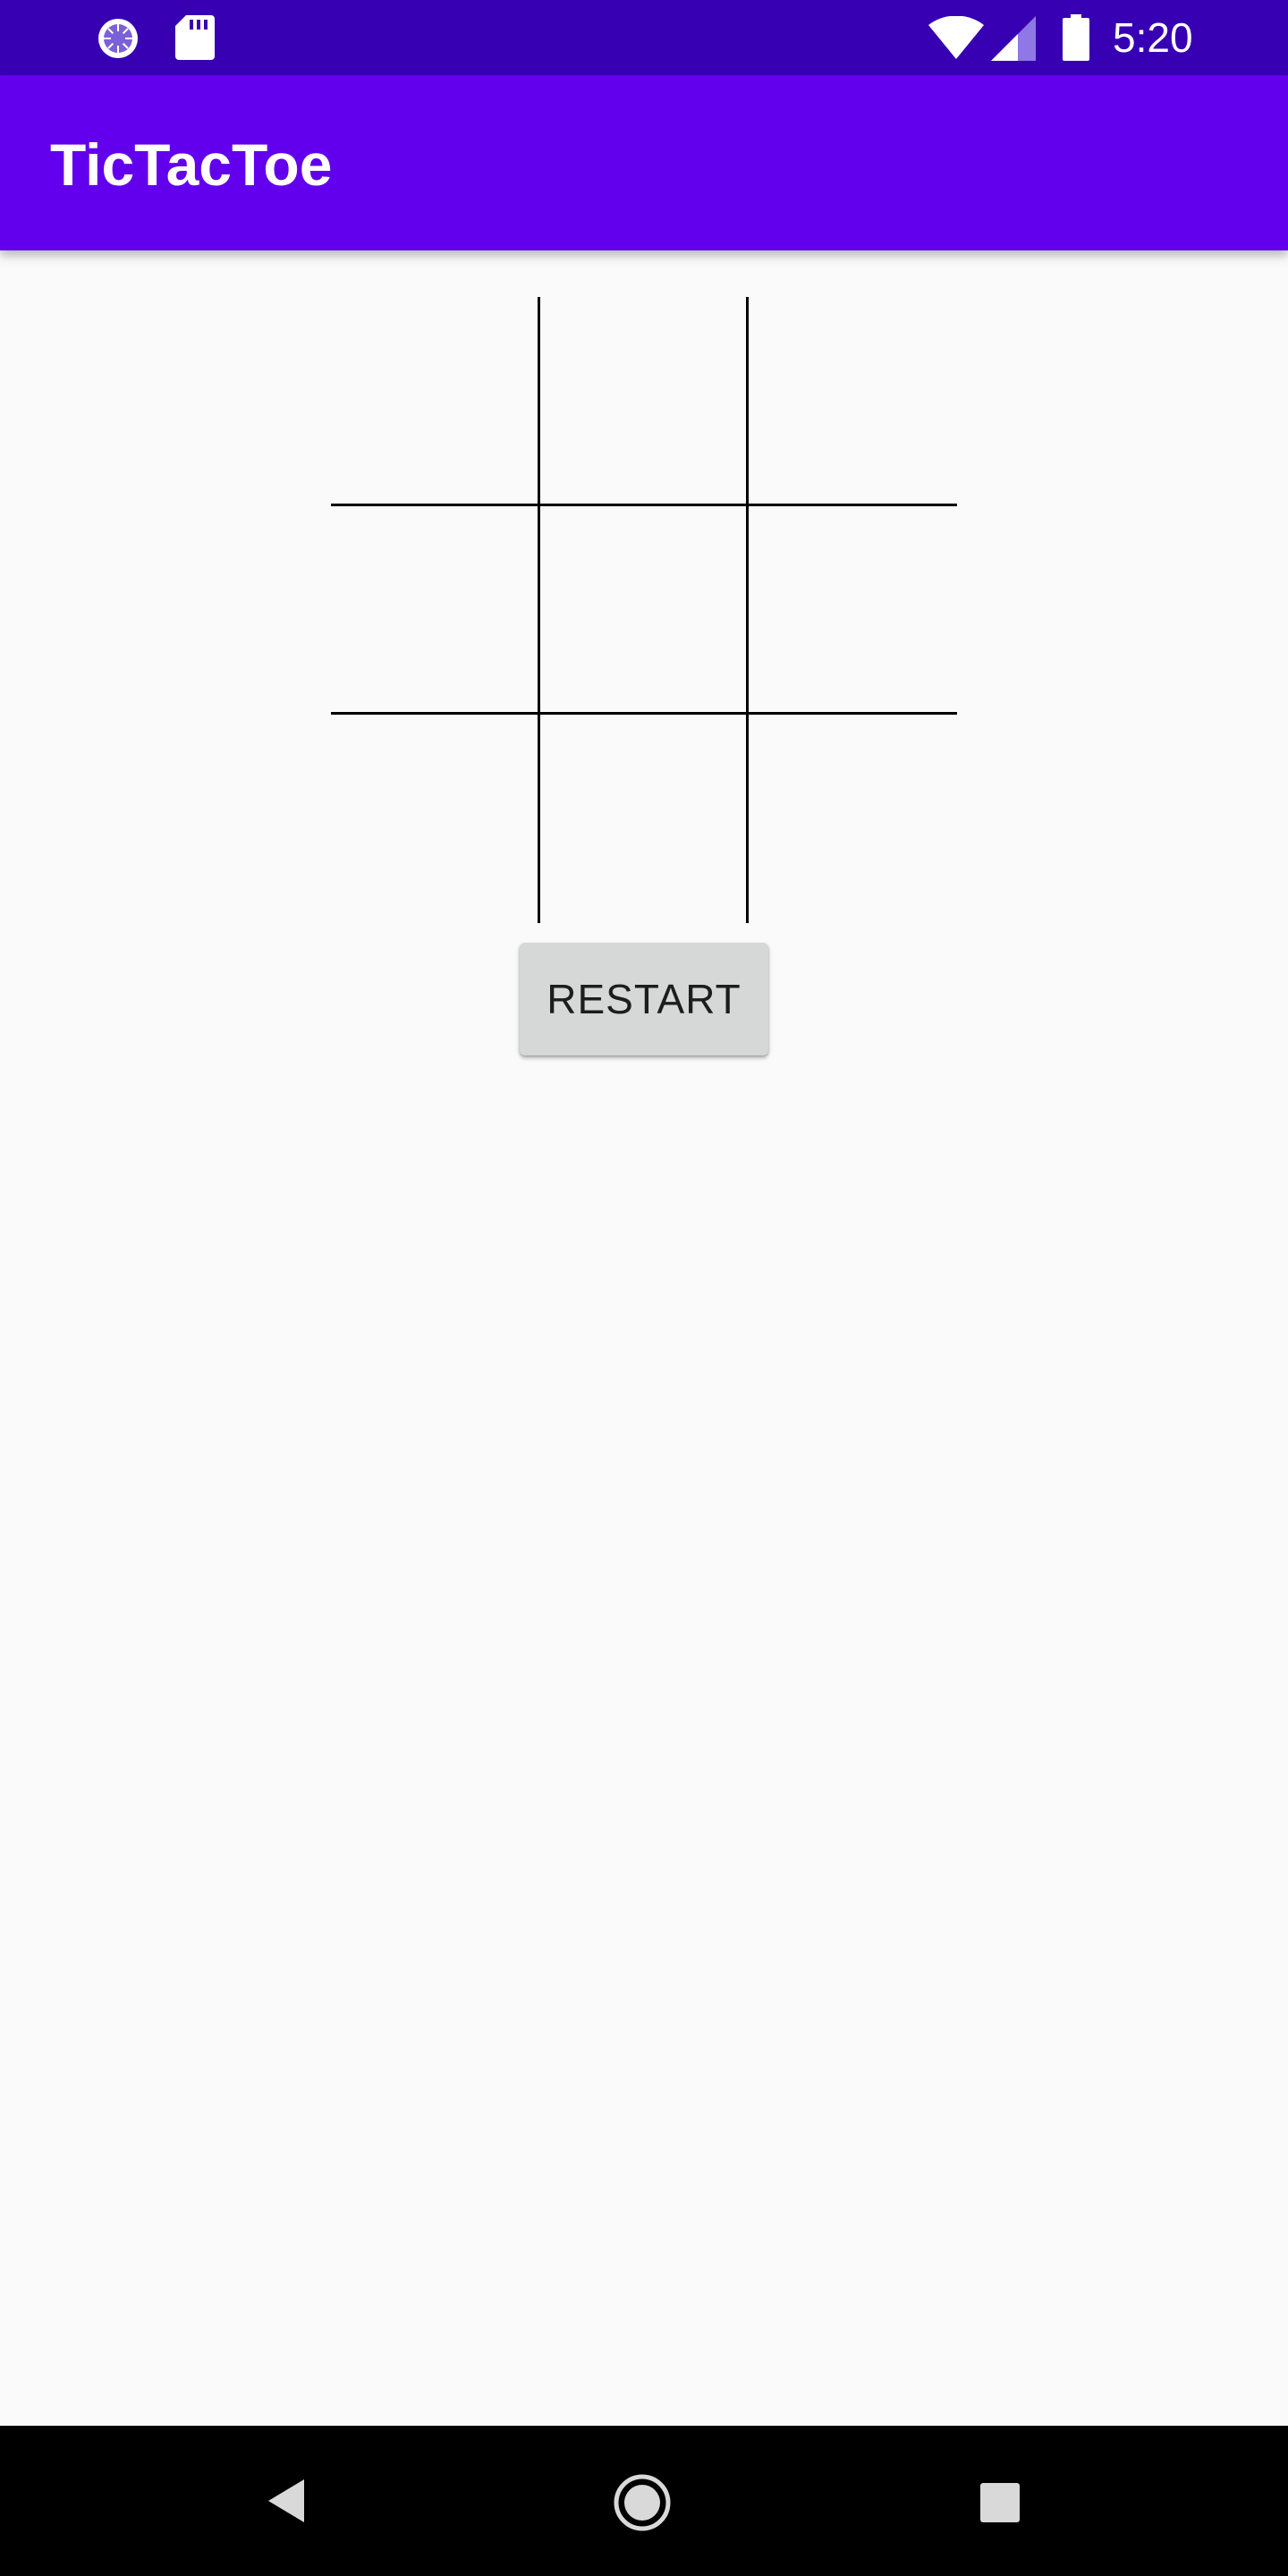  What do you see at coordinates (1000, 2502) in the screenshot?
I see `recents-icon` at bounding box center [1000, 2502].